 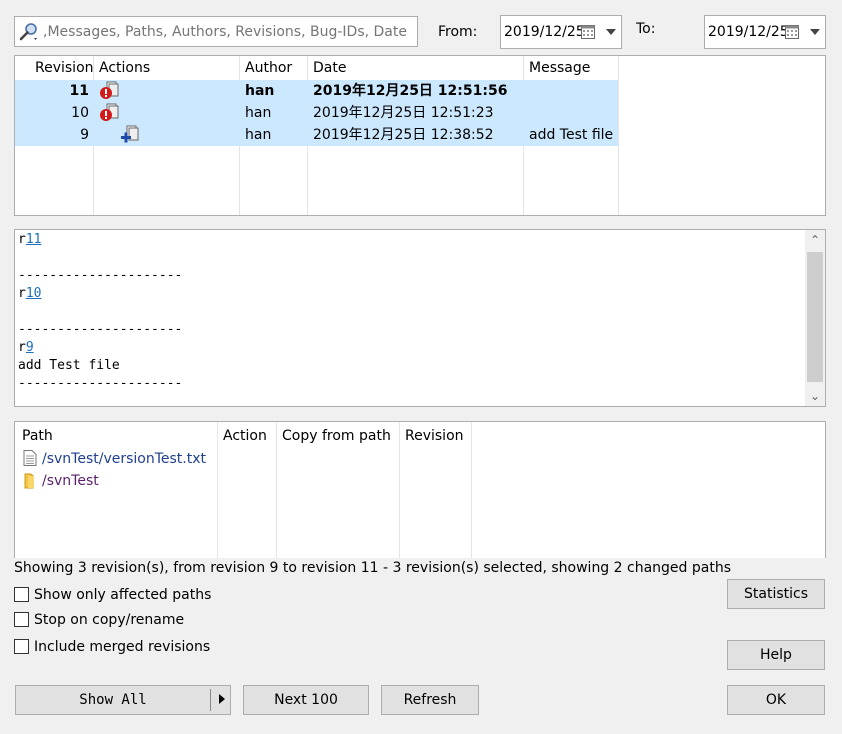 What do you see at coordinates (109, 620) in the screenshot?
I see `stop-on-copy-label: Stop on copy/rename` at bounding box center [109, 620].